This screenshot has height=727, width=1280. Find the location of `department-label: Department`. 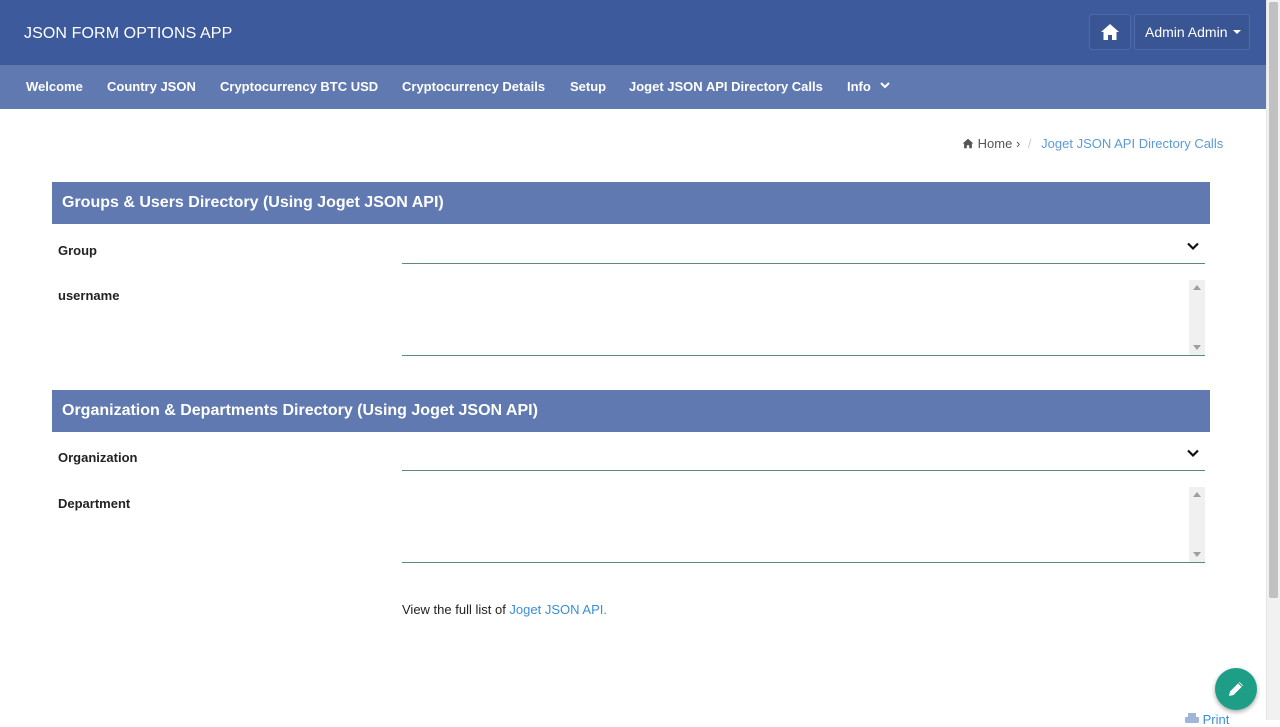

department-label: Department is located at coordinates (94, 503).